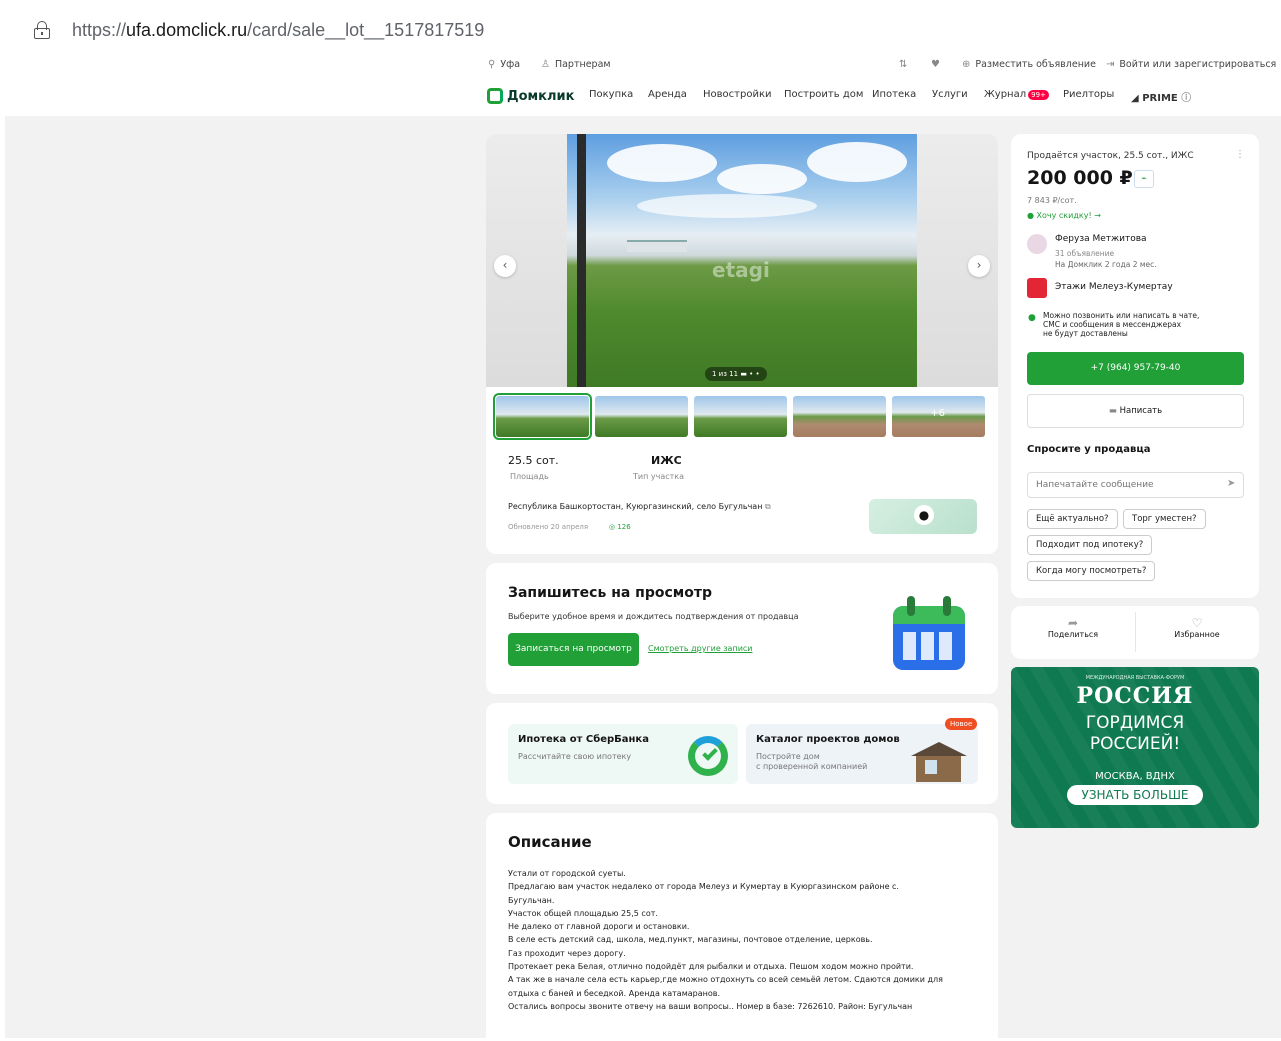 This screenshot has height=1041, width=1281. Describe the element at coordinates (1161, 96) in the screenshot. I see `nav-prime: ◢ PRIME ⓘ` at that location.